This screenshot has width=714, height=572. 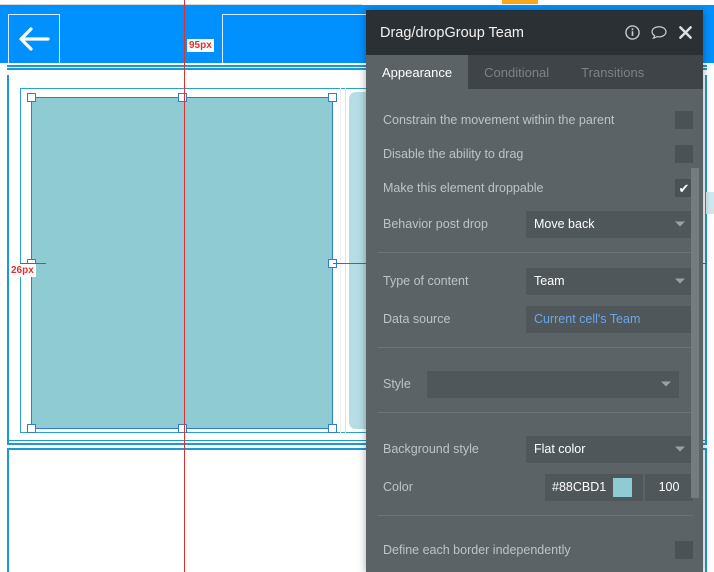 I want to click on data-source-value-field: Current cell's Team, so click(x=609, y=319).